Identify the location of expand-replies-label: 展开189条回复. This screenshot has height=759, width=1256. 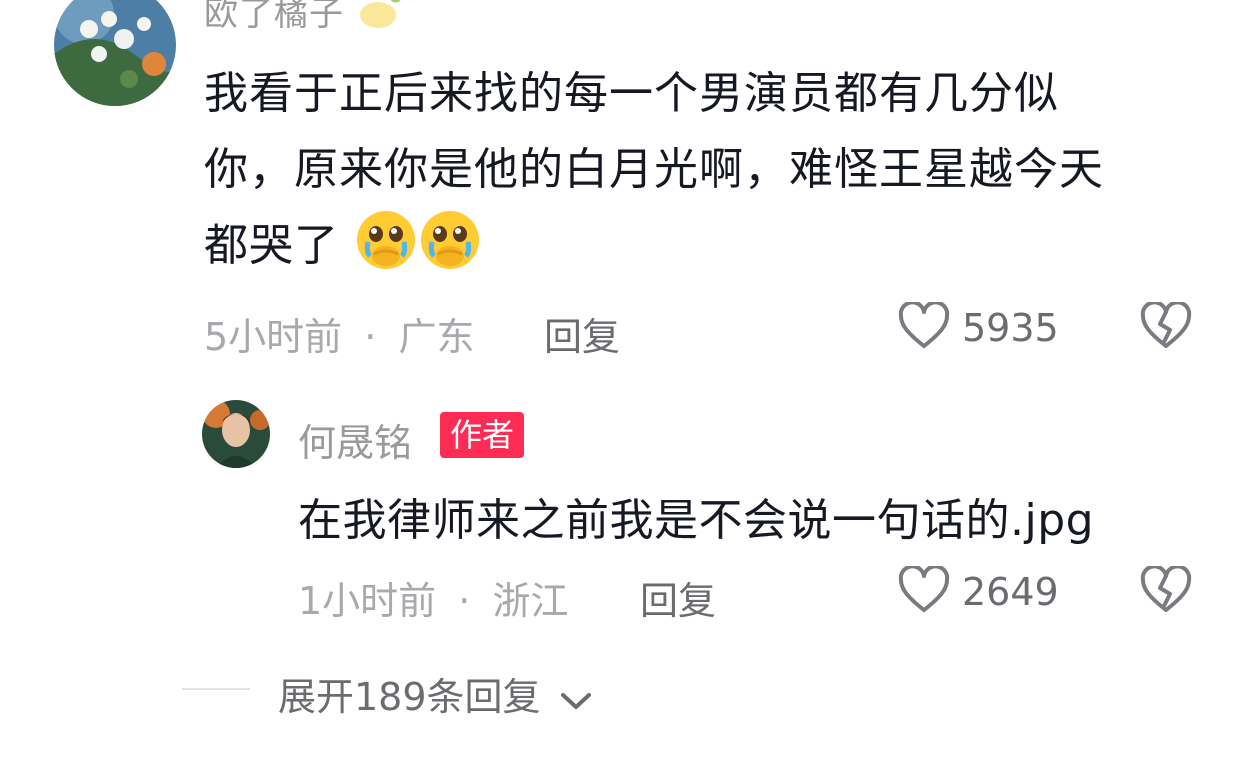
(409, 697).